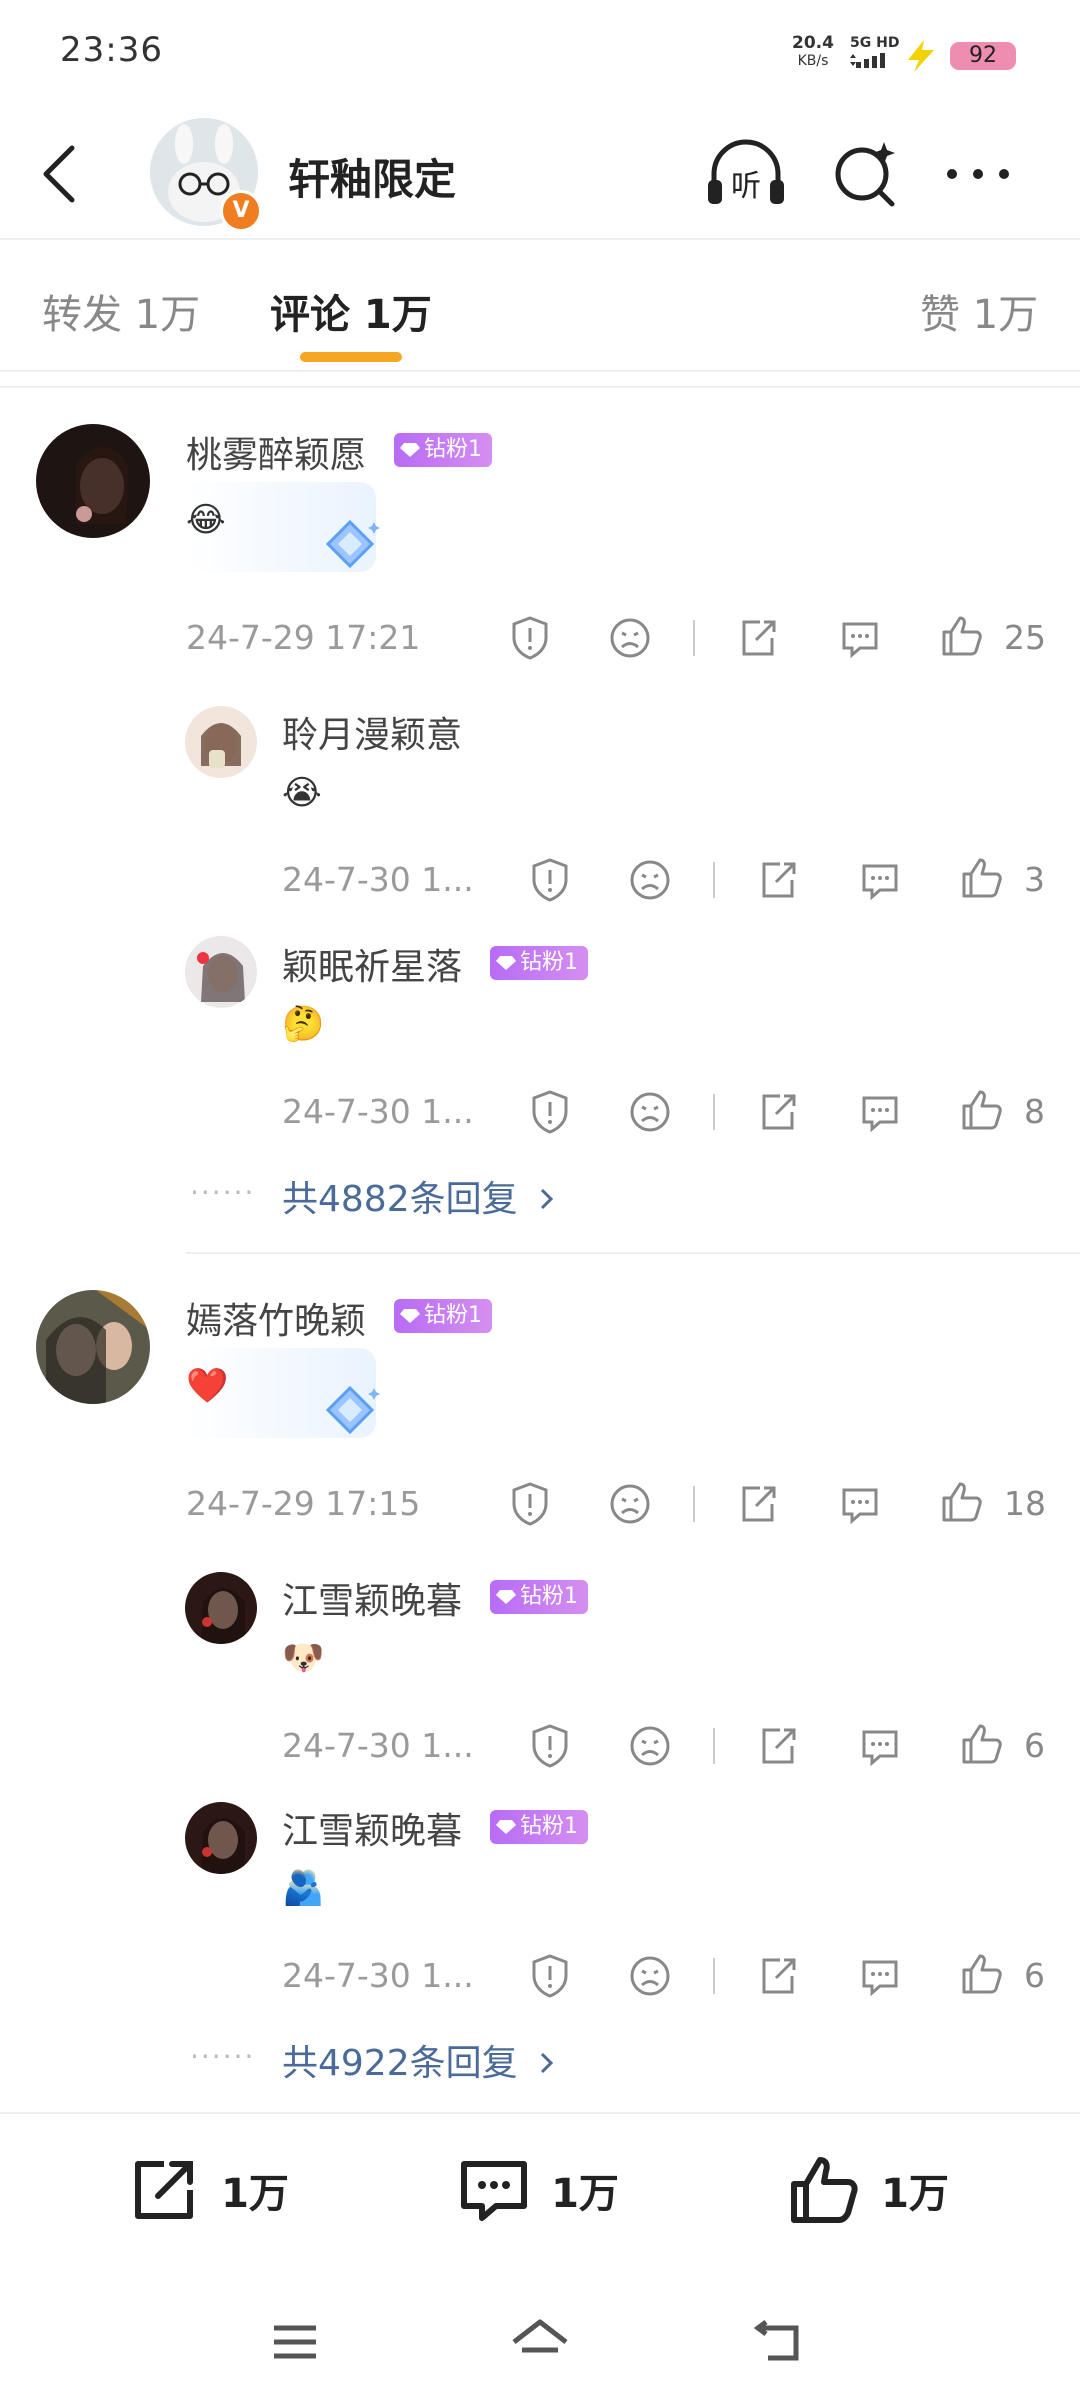  Describe the element at coordinates (121, 311) in the screenshot. I see `tab-reposts: 转发 1万` at that location.